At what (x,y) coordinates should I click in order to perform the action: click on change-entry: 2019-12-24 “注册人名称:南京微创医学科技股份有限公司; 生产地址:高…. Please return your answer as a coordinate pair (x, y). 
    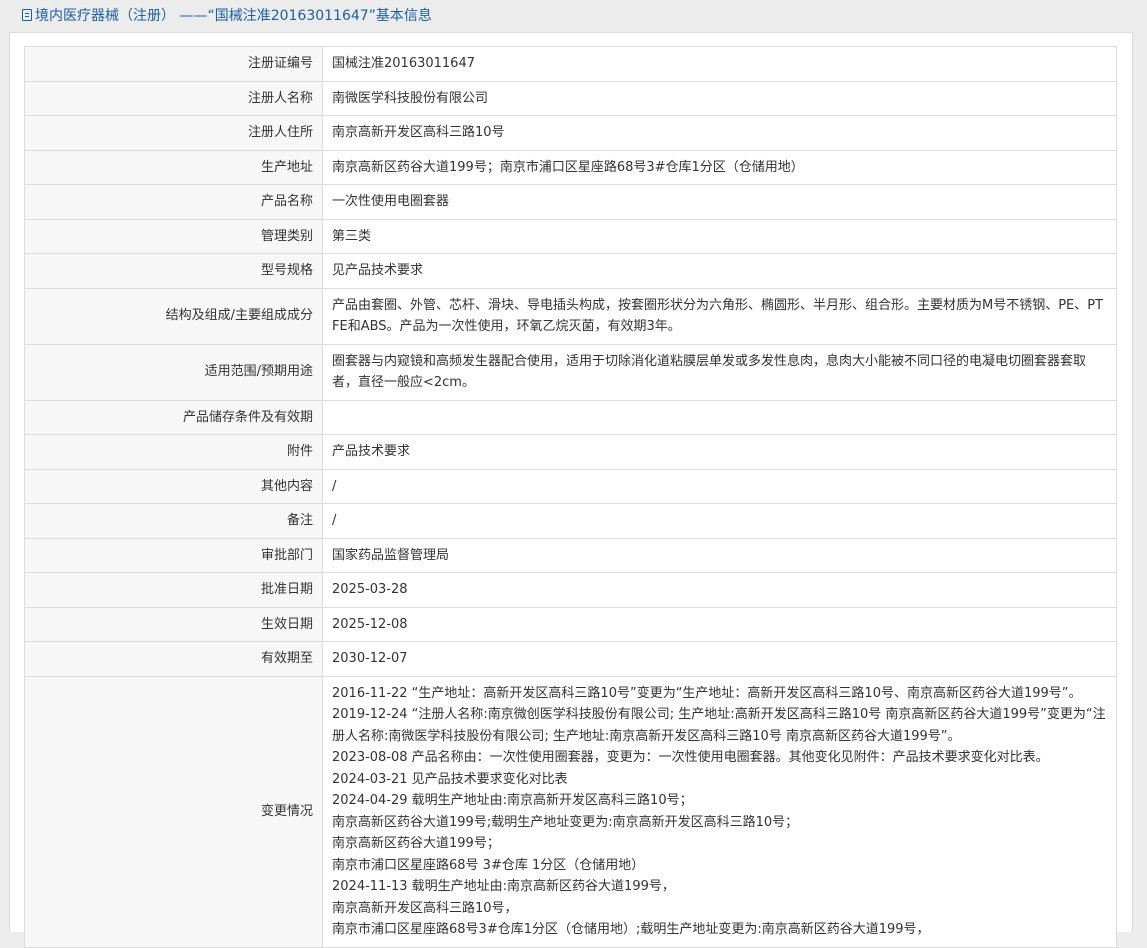
    Looking at the image, I should click on (719, 725).